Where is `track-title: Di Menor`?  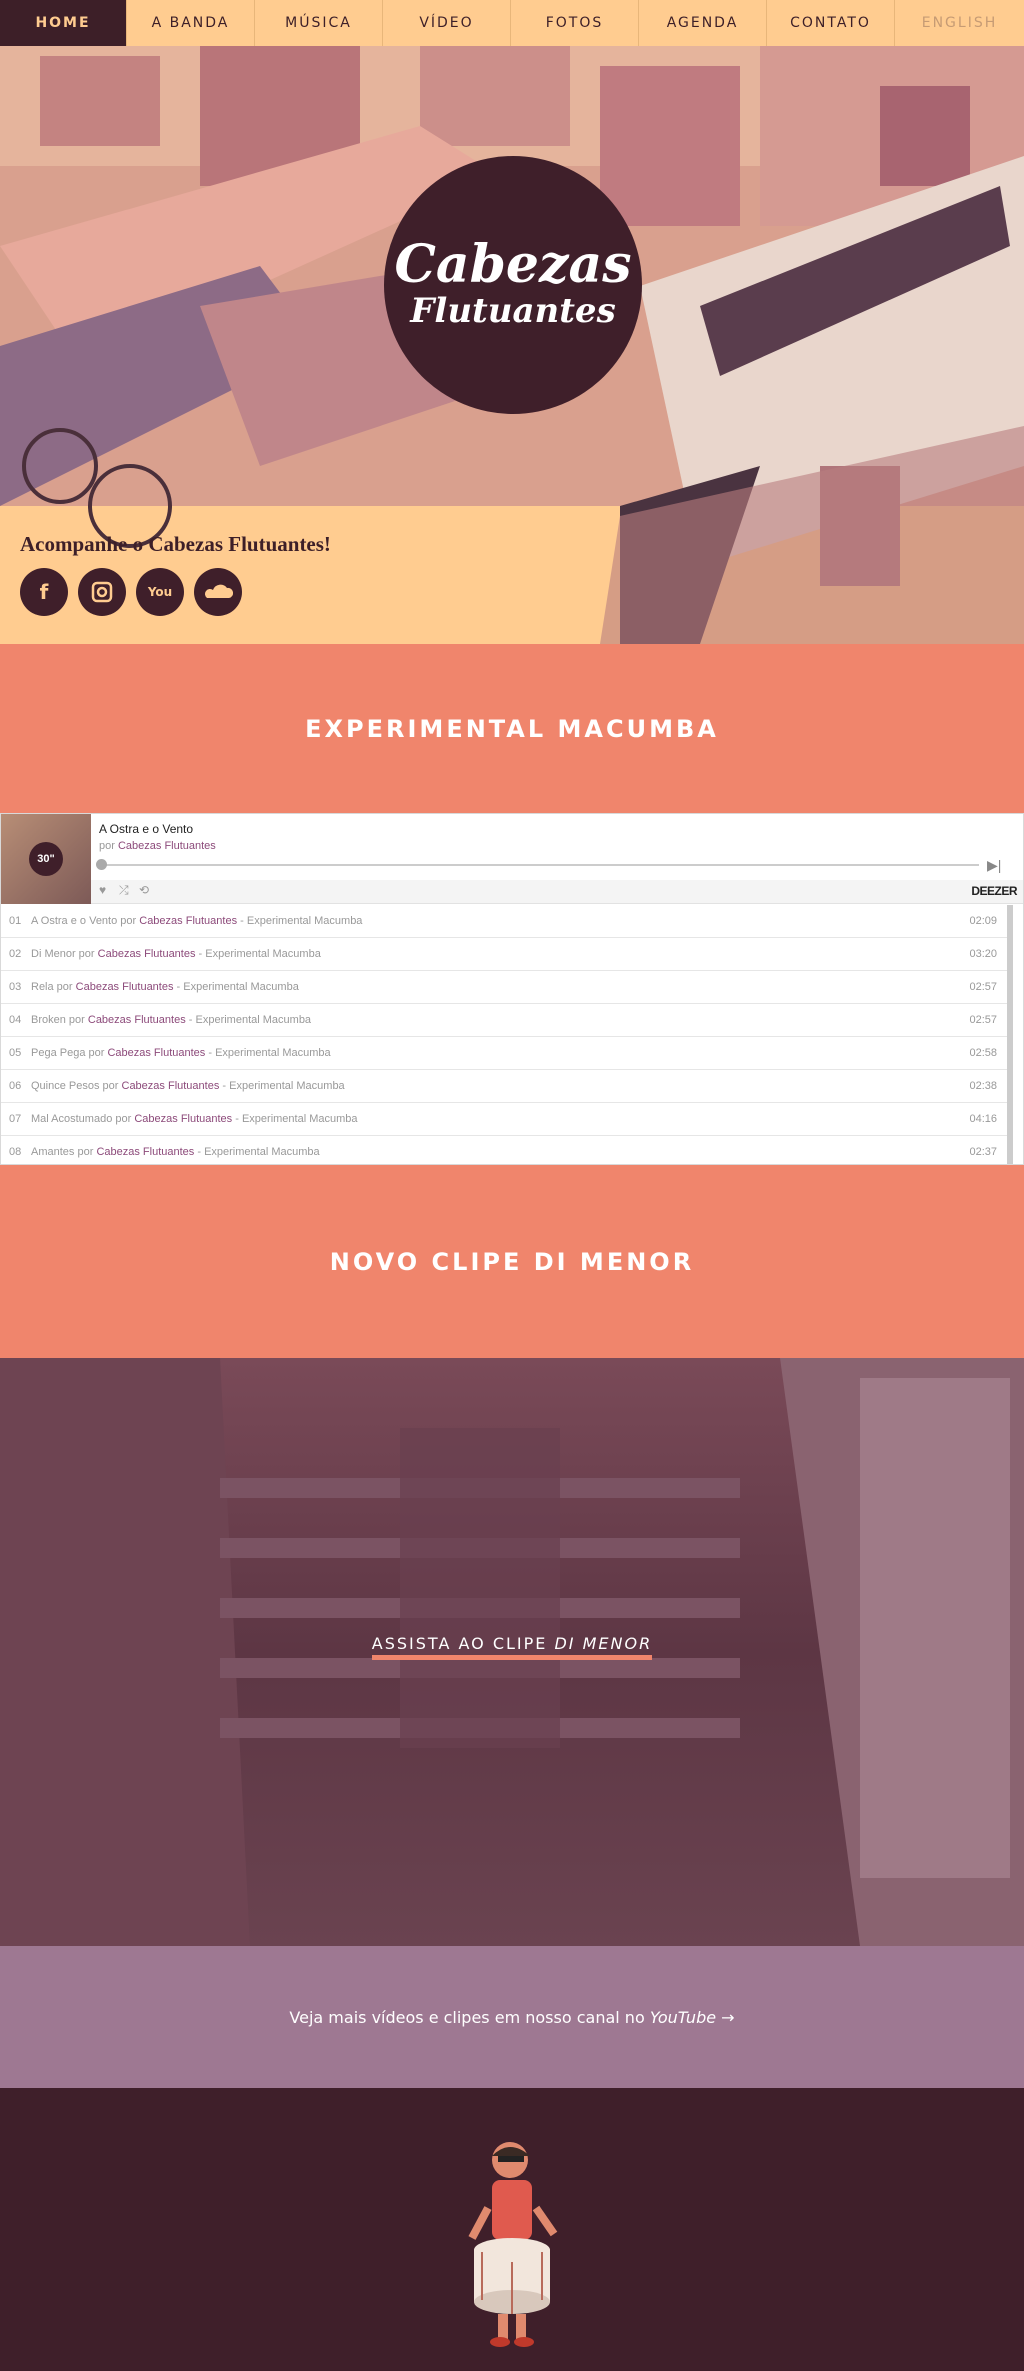 track-title: Di Menor is located at coordinates (53, 954).